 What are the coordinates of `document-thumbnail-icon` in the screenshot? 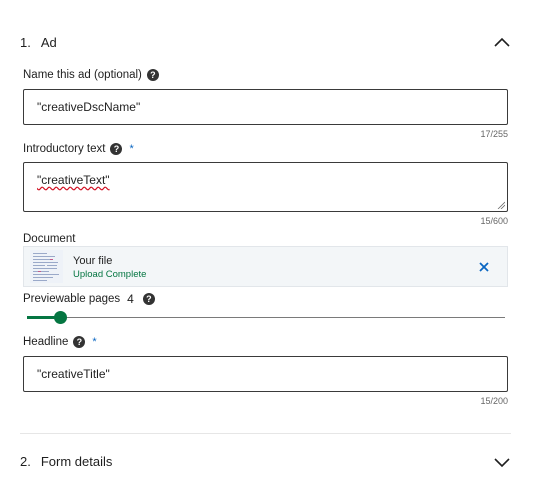 It's located at (46, 266).